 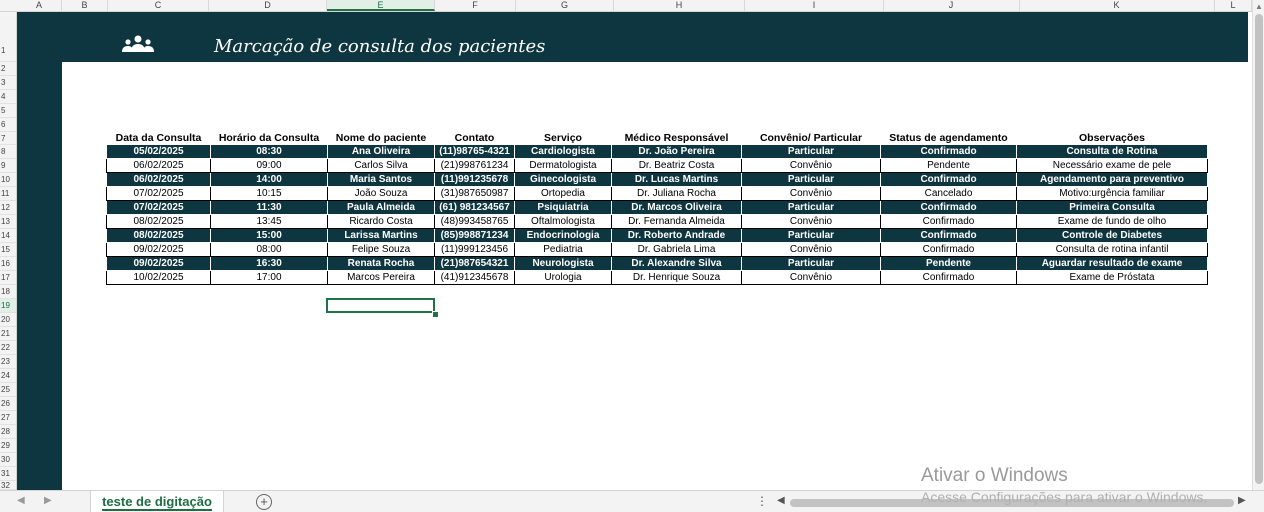 I want to click on table-cell: Necessário exame de pele, so click(x=1112, y=165).